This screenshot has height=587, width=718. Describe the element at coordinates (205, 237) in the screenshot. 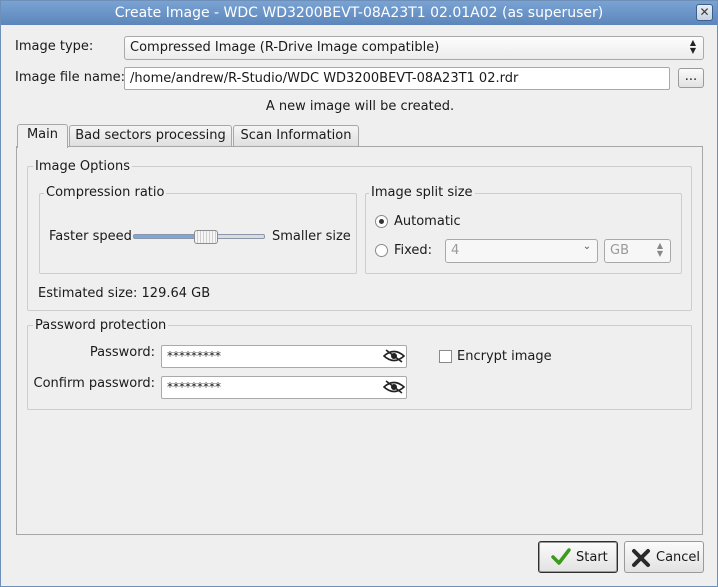

I see `compression-slider-handle` at that location.